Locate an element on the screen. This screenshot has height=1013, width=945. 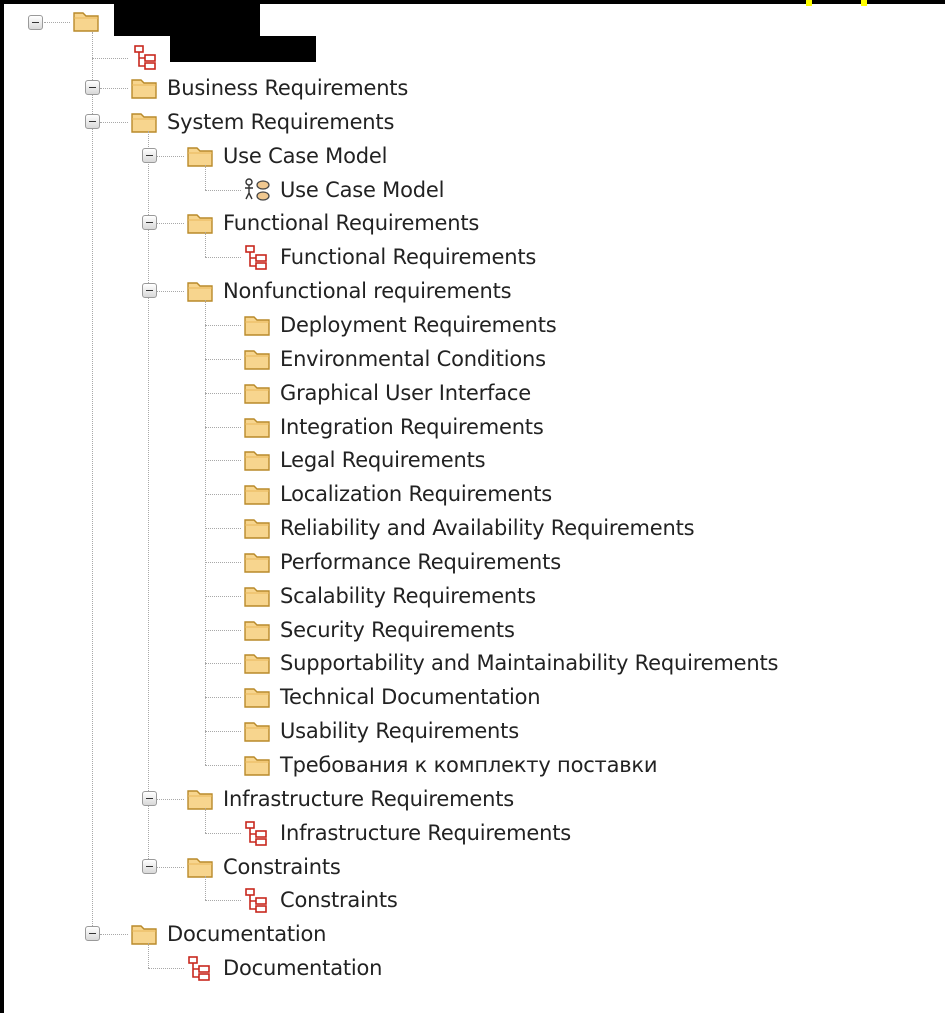
tree-node-label: Security Requirements is located at coordinates (397, 629).